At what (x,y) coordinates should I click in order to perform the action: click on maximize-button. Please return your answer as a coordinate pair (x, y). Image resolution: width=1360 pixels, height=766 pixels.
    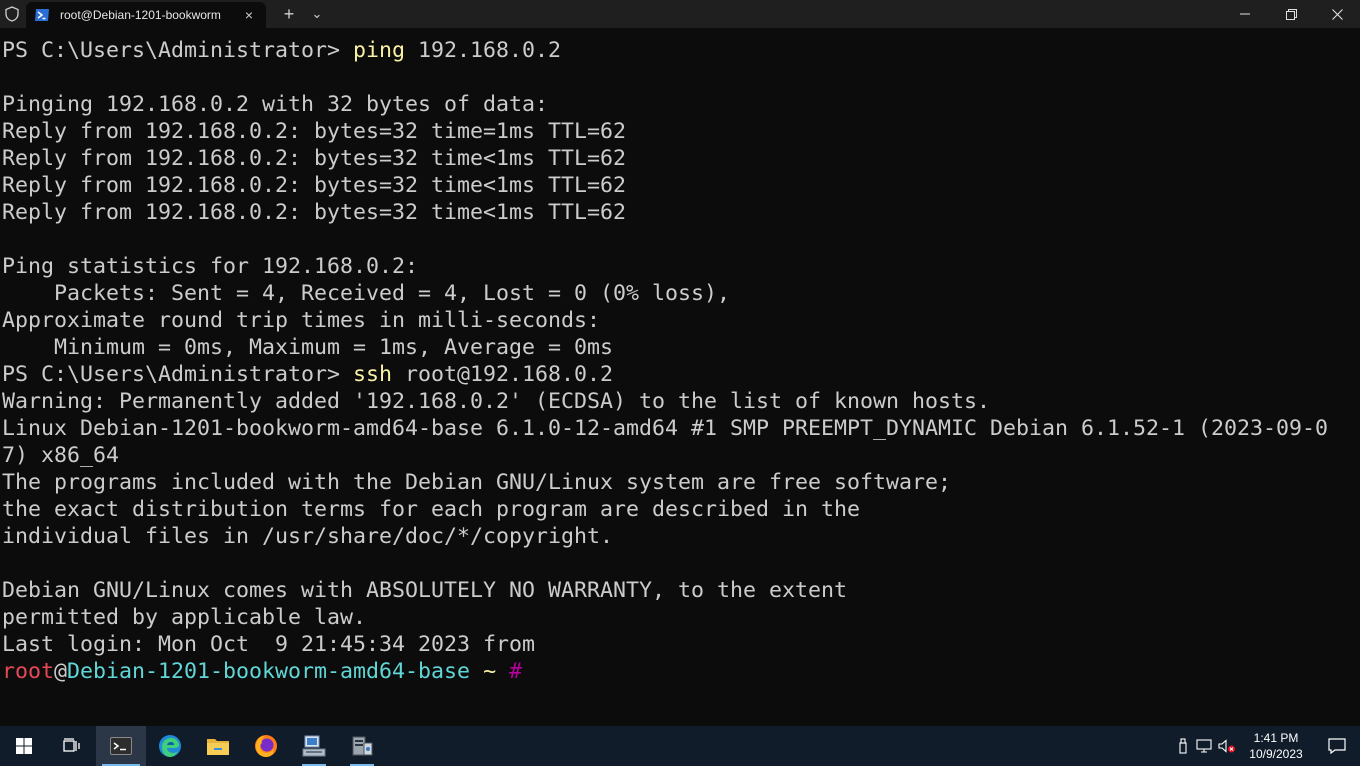
    Looking at the image, I should click on (1291, 14).